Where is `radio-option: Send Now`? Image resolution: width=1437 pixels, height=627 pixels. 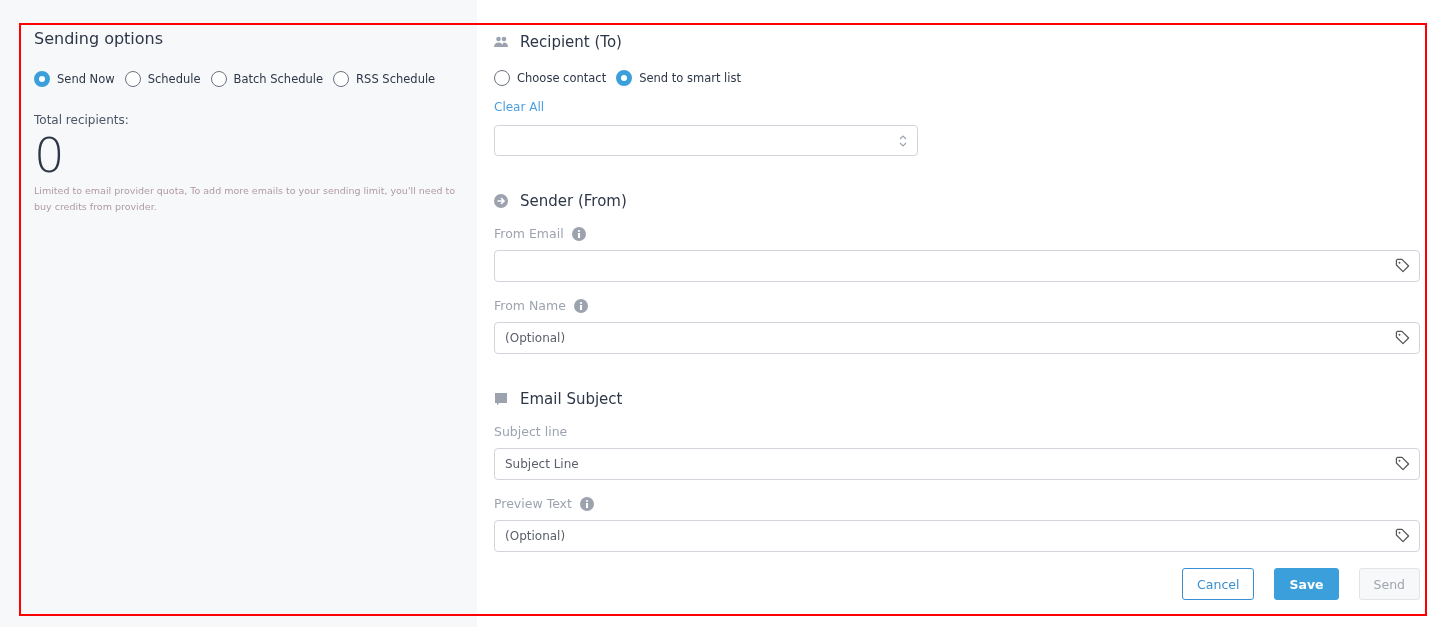 radio-option: Send Now is located at coordinates (74, 79).